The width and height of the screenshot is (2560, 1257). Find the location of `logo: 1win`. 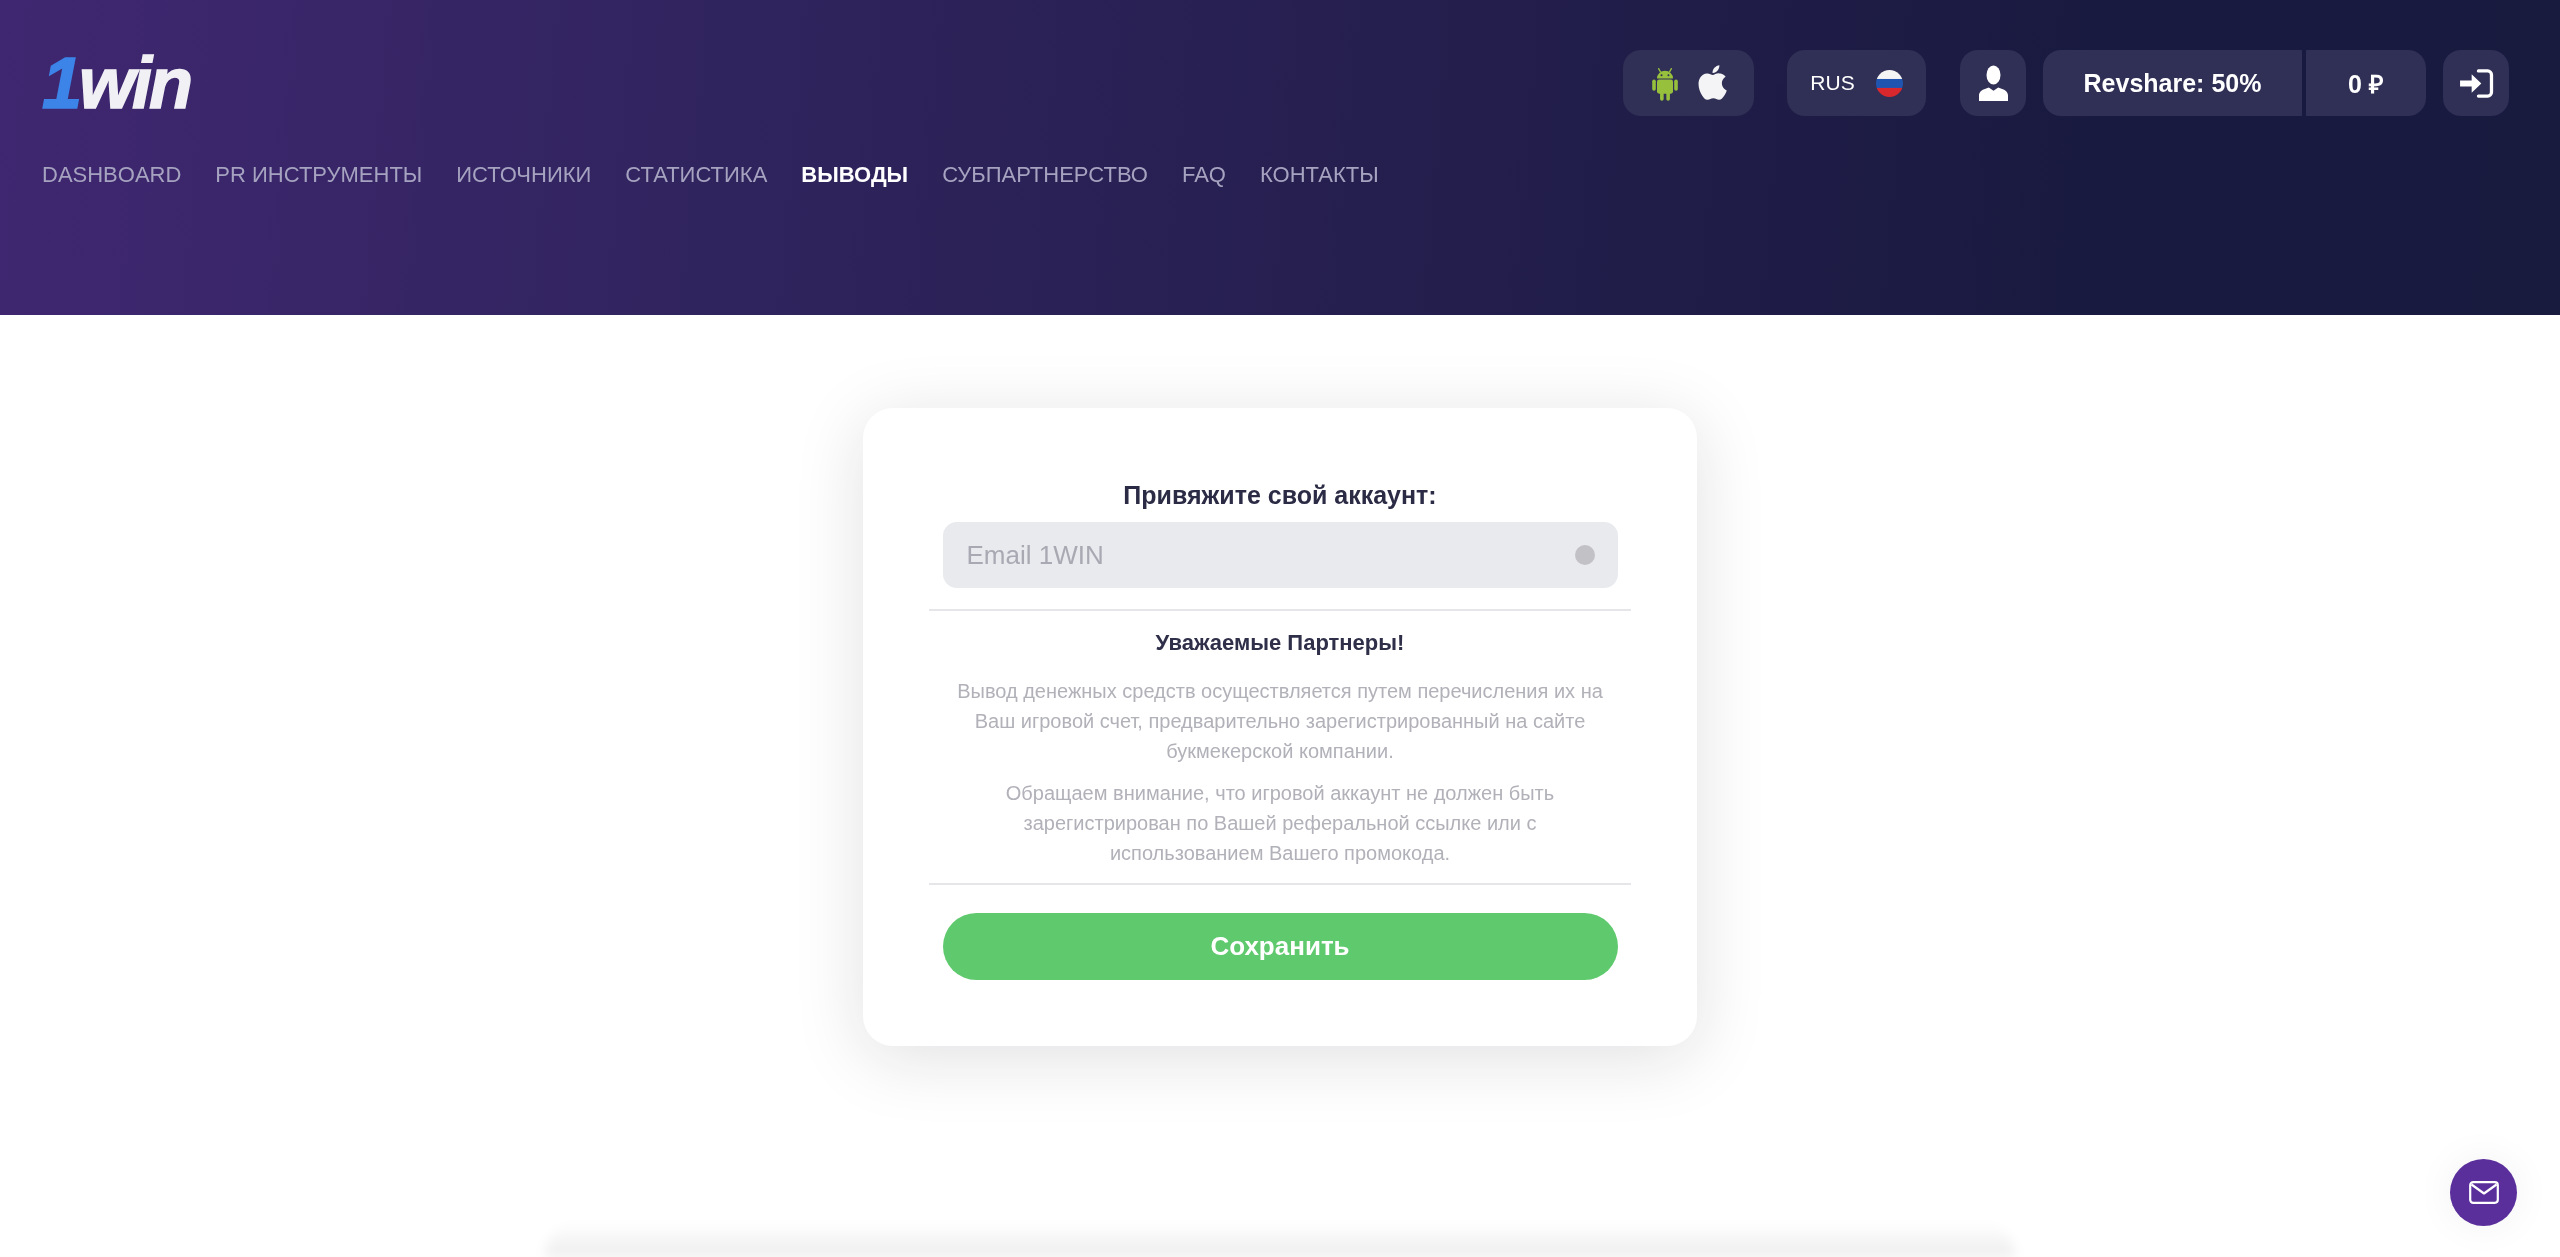

logo: 1win is located at coordinates (116, 83).